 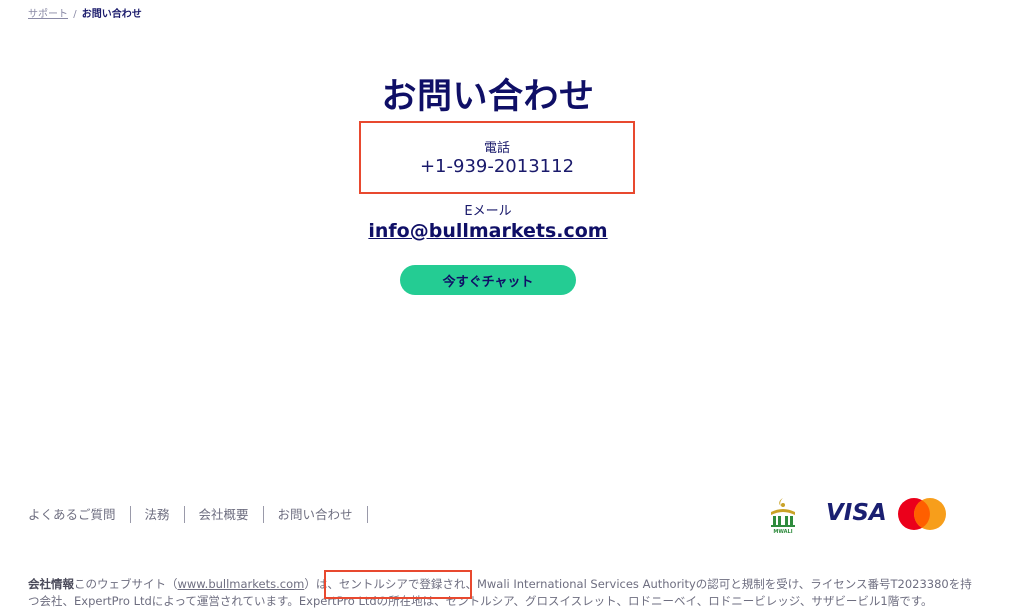 What do you see at coordinates (111, 14) in the screenshot?
I see `breadcrumb-current: お問い合わせ` at bounding box center [111, 14].